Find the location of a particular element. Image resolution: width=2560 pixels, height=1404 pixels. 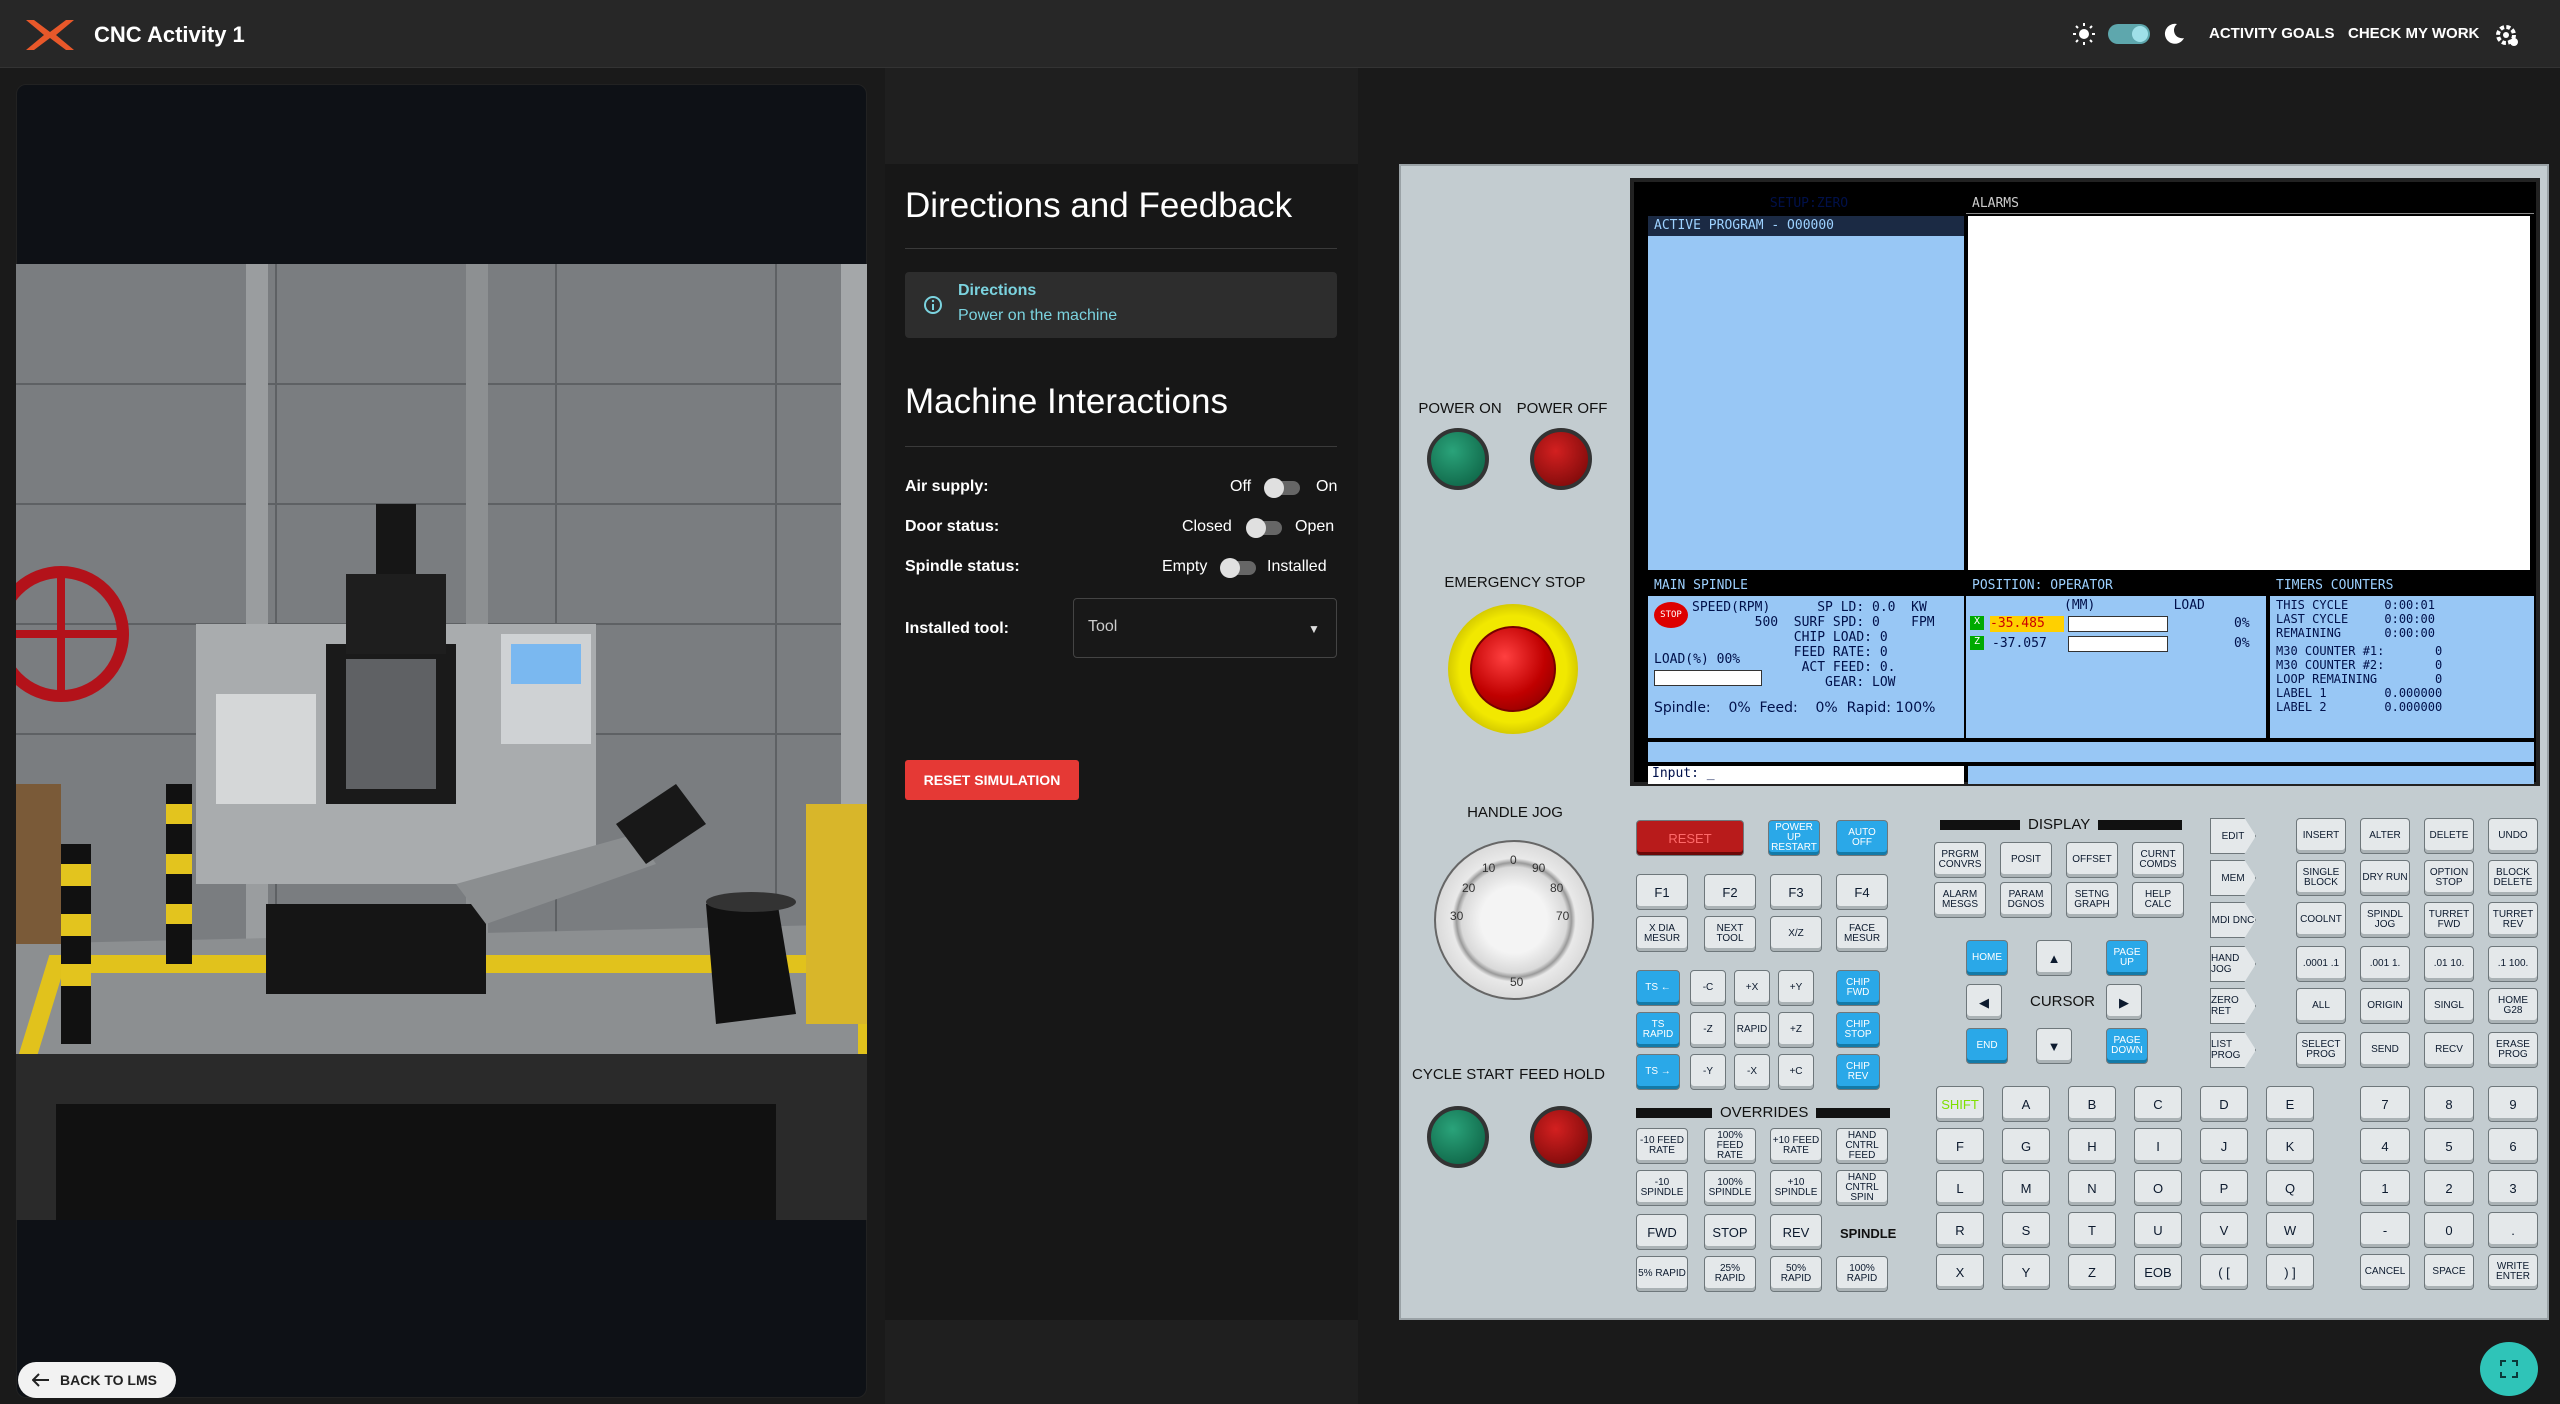

key-cancel: CANCEL is located at coordinates (2385, 1272).